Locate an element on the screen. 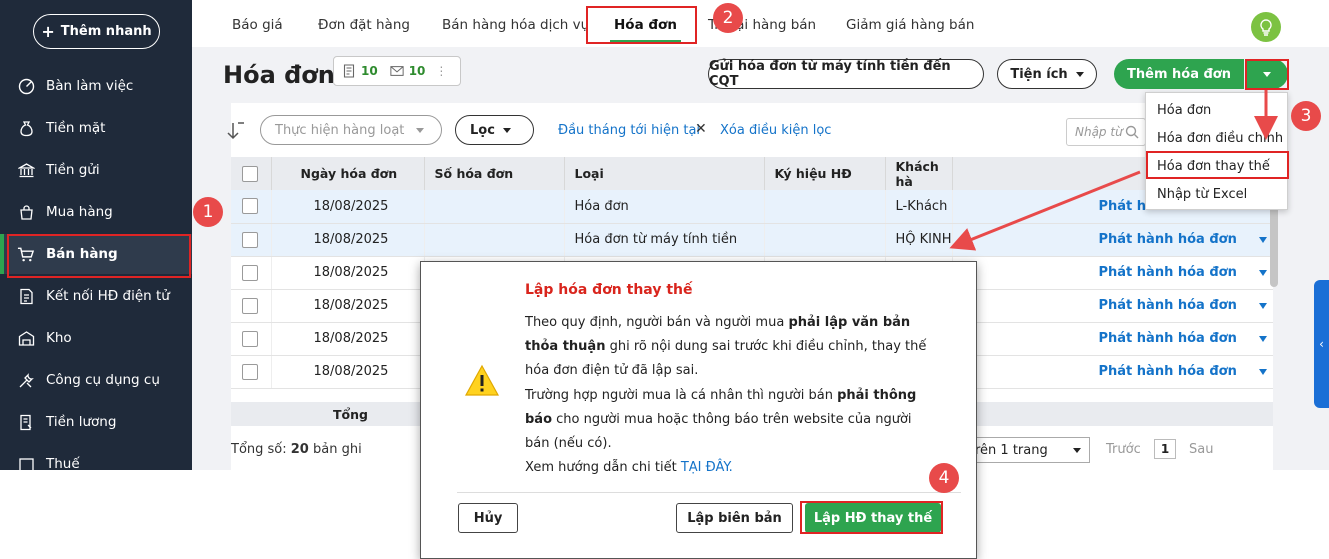 The height and width of the screenshot is (559, 1329). cancel-button: Hủy is located at coordinates (488, 518).